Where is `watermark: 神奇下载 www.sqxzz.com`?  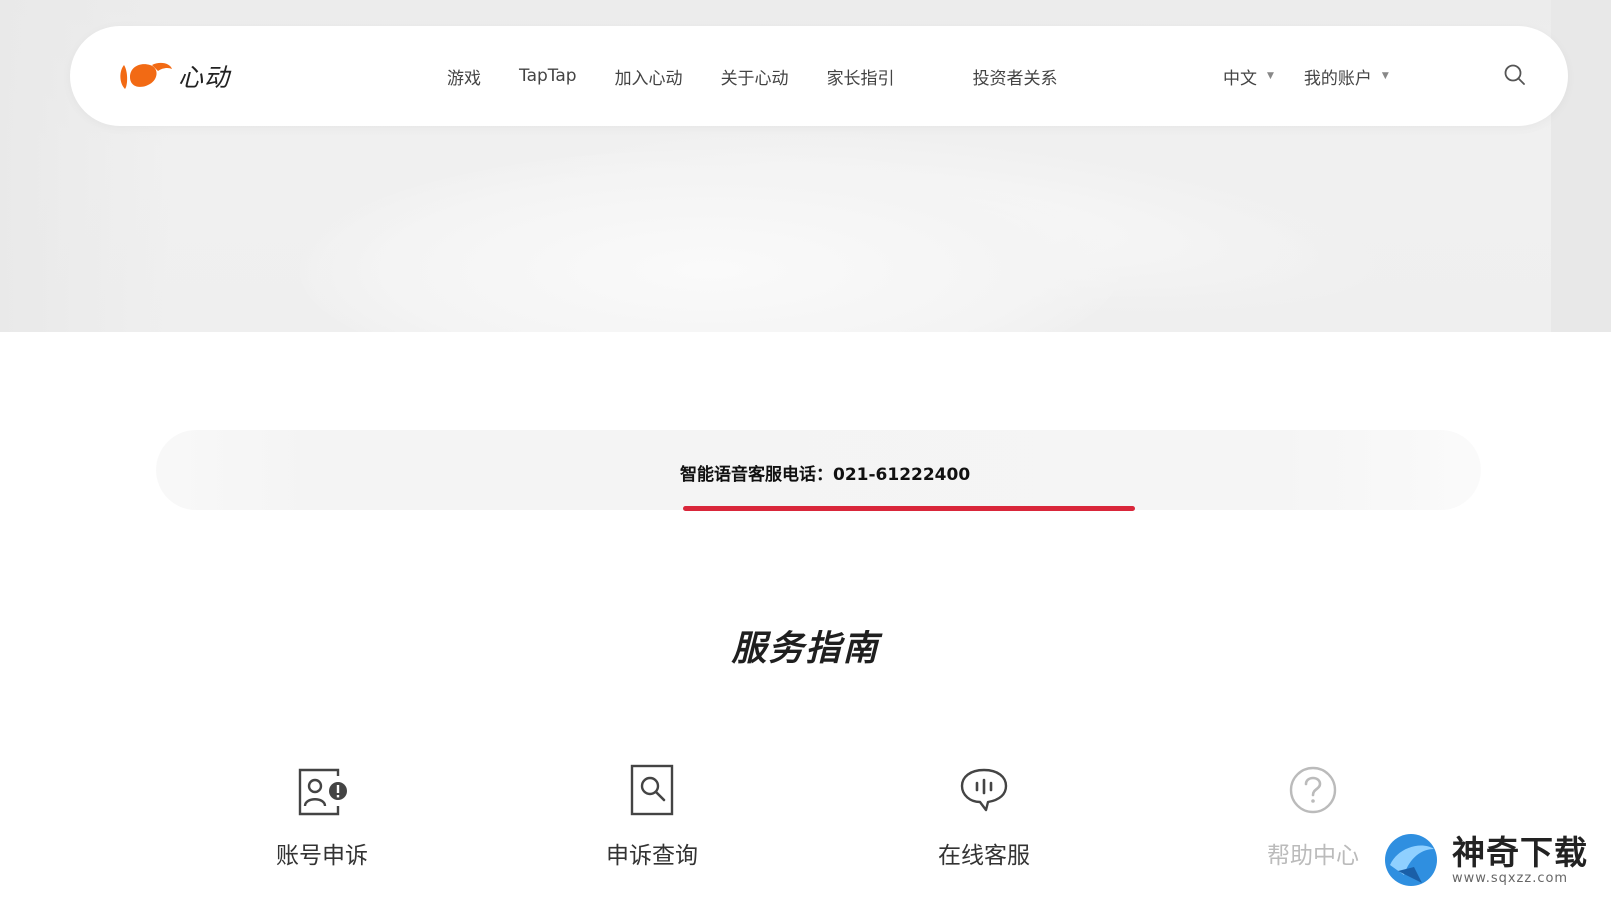 watermark: 神奇下载 www.sqxzz.com is located at coordinates (1493, 860).